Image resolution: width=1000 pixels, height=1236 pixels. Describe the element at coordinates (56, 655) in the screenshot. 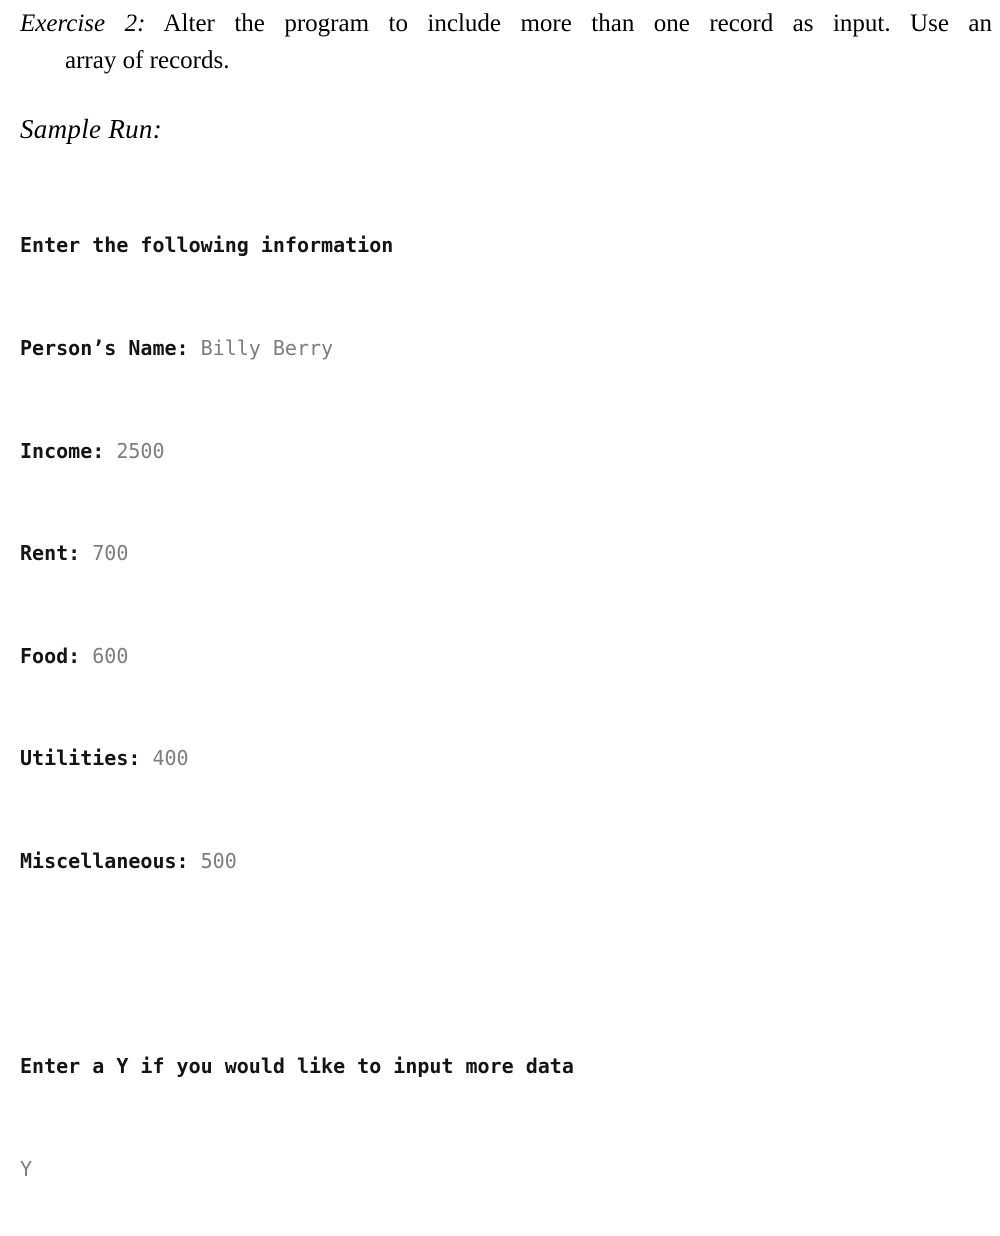

I see `prompt-text: Food:` at that location.